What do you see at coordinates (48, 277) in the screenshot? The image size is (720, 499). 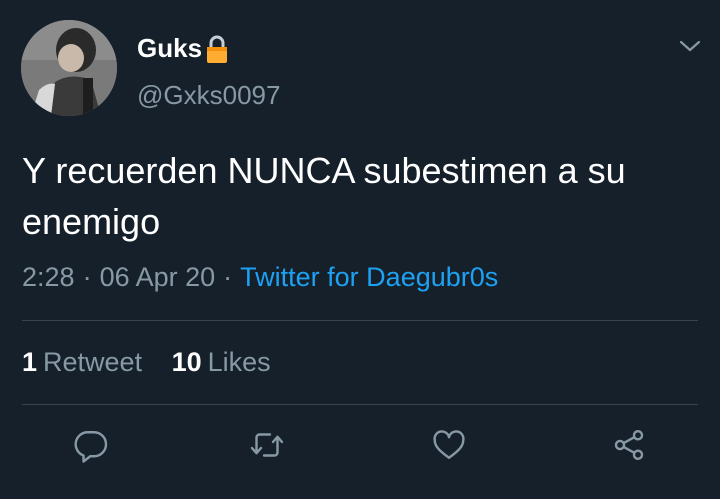 I see `tweet-time: 2:28` at bounding box center [48, 277].